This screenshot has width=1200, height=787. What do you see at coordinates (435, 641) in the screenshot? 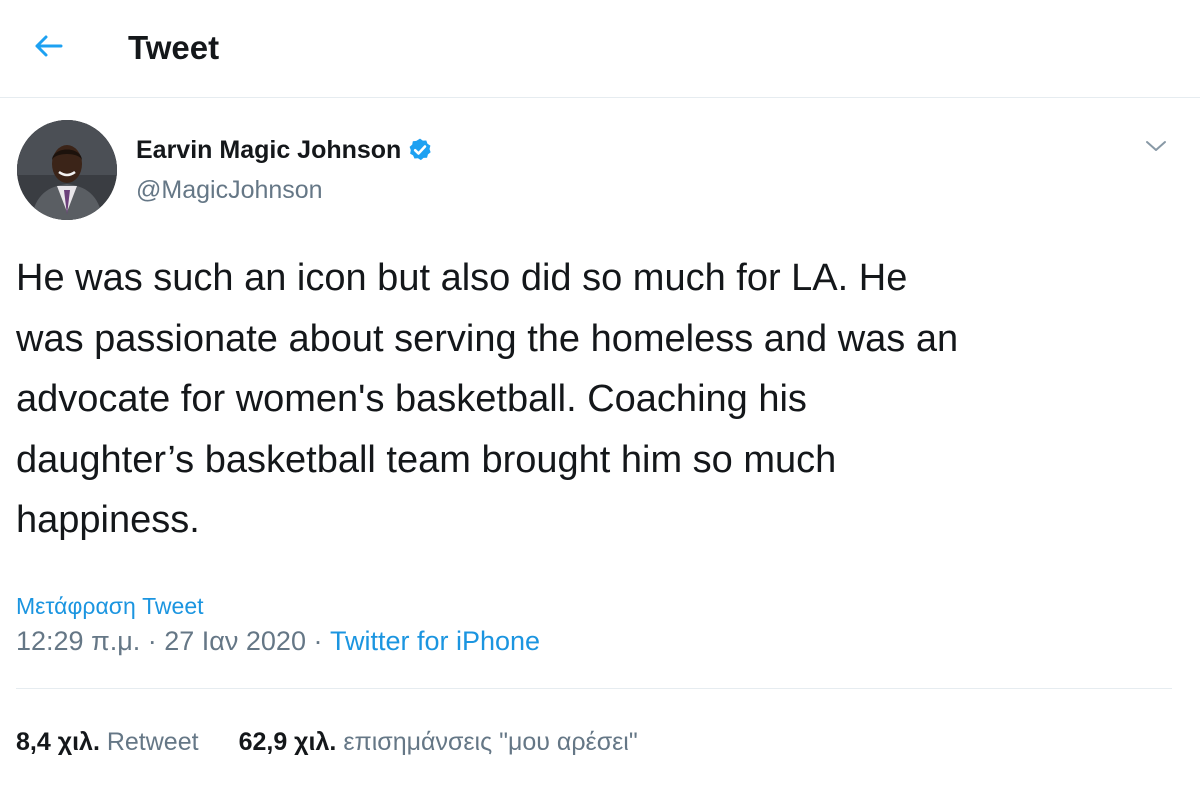
I see `source-link: Twitter for iPhone` at bounding box center [435, 641].